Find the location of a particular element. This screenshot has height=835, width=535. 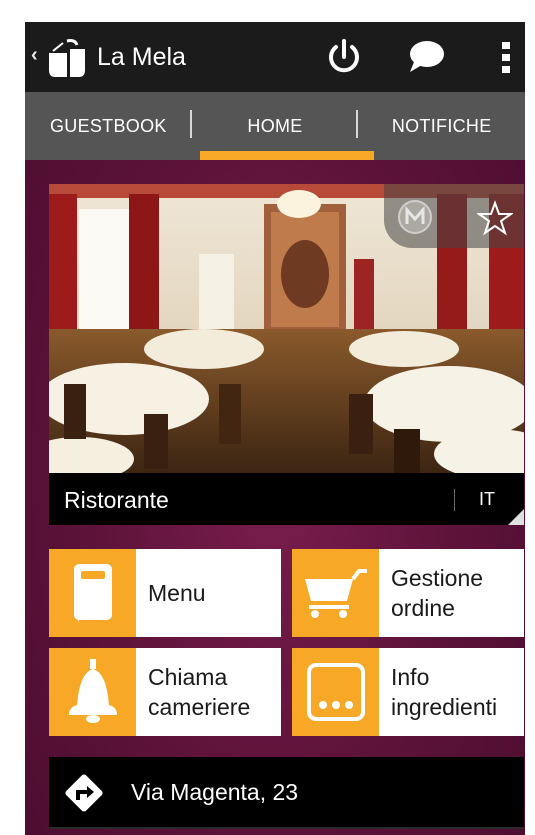

call-waiter-button: Chiama cameriere is located at coordinates (165, 692).